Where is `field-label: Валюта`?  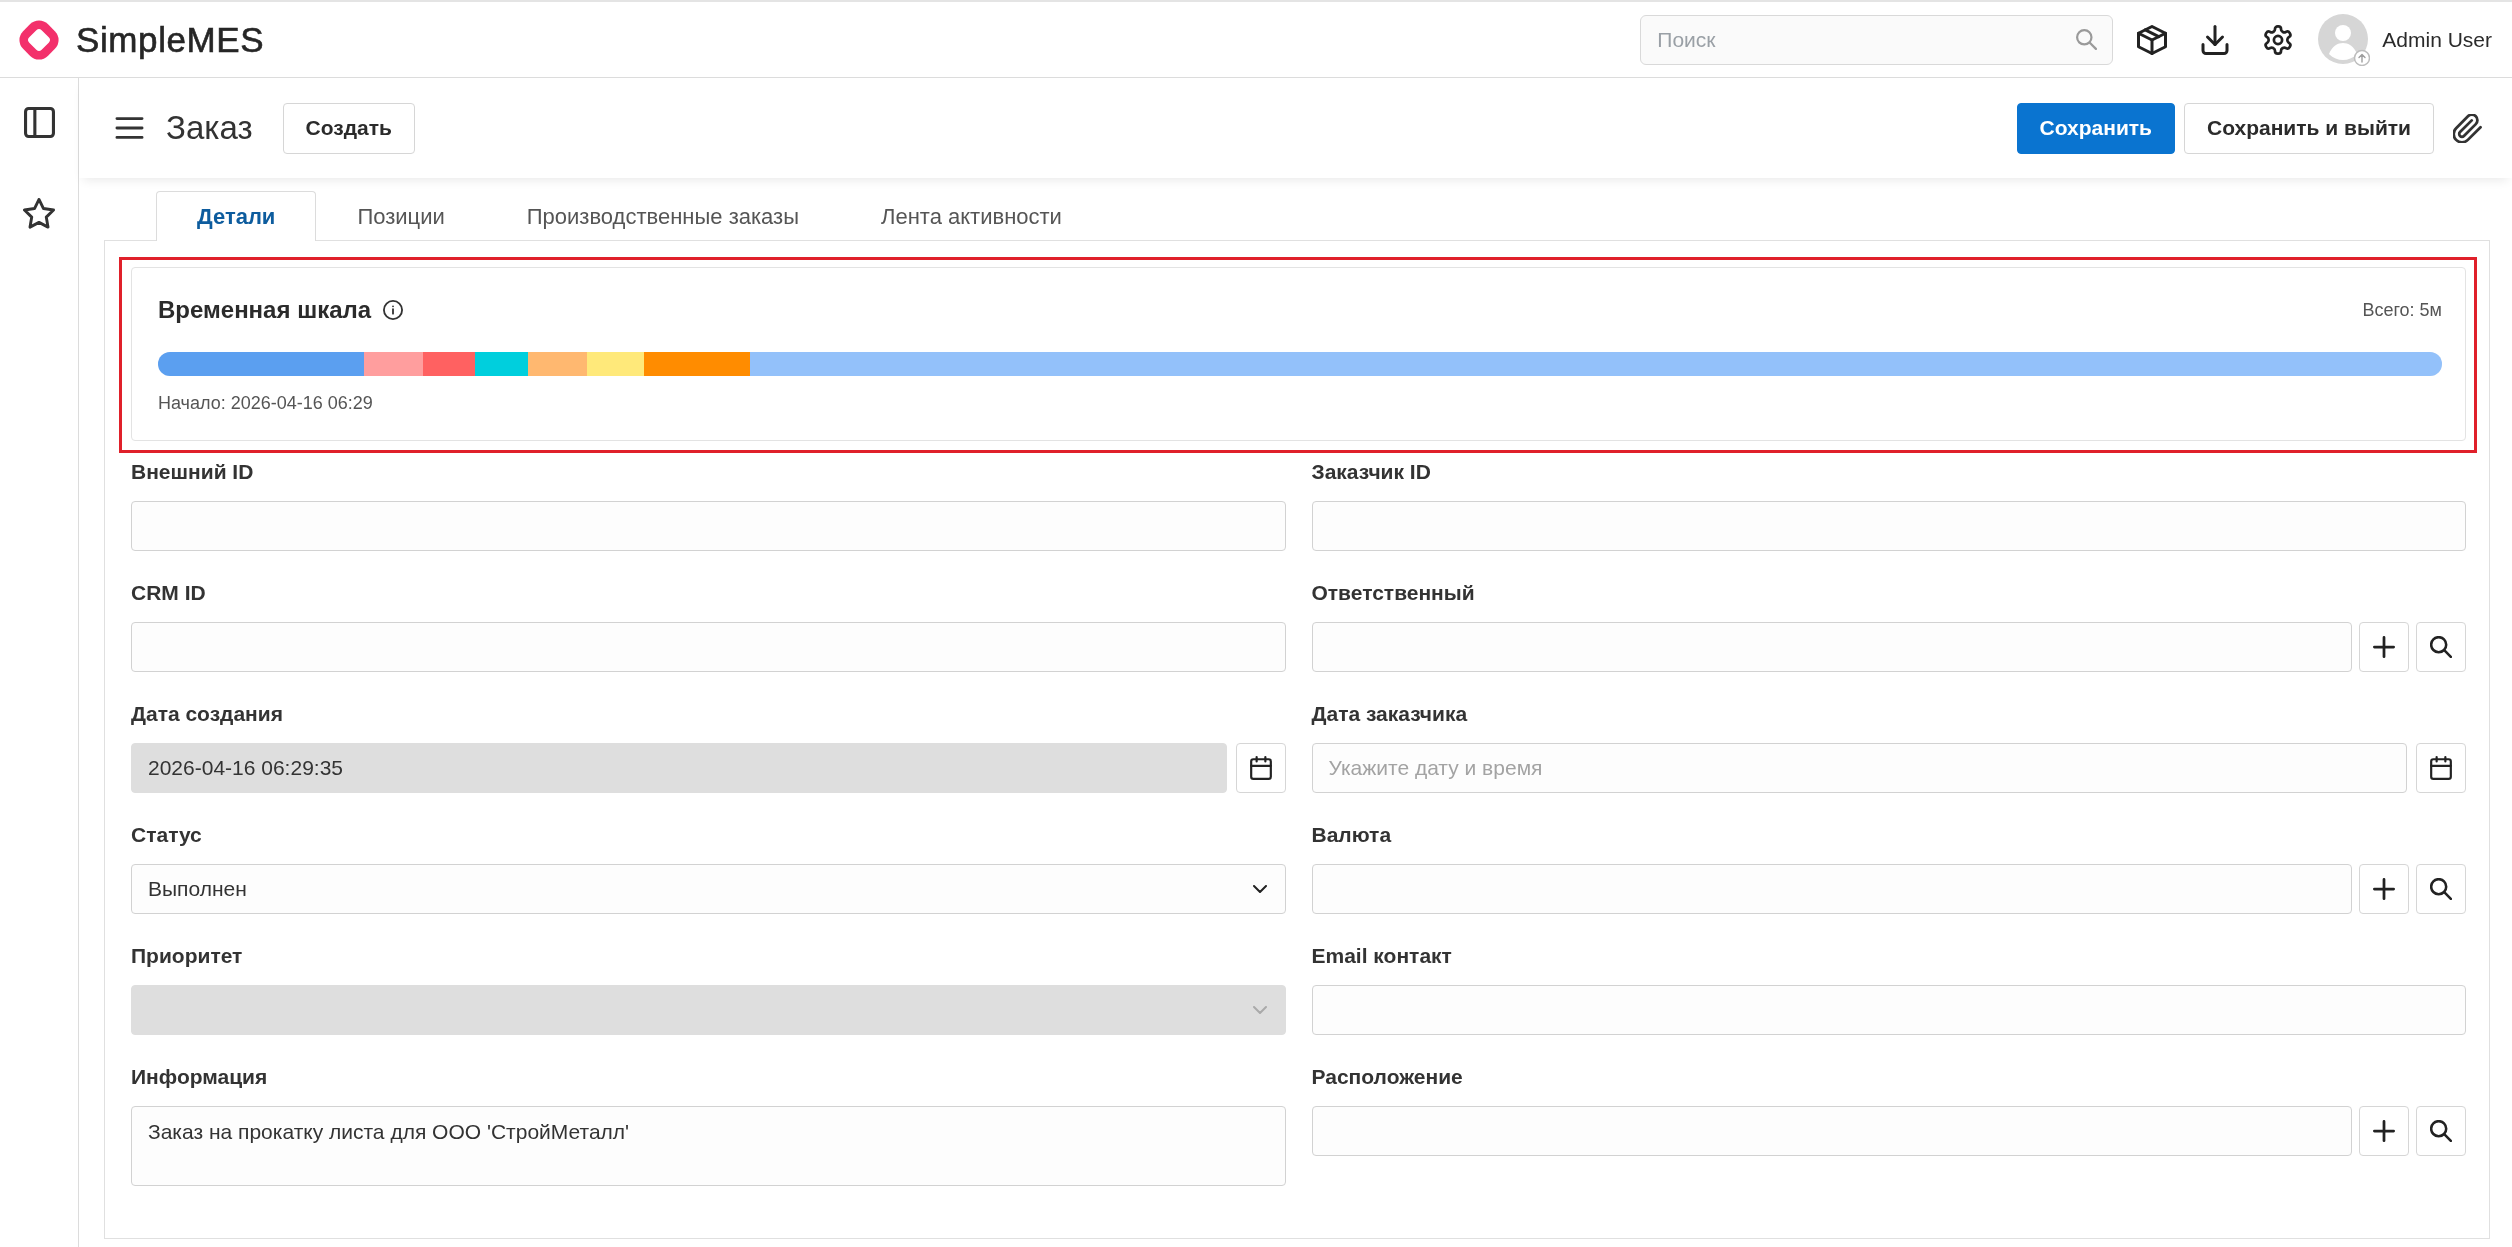
field-label: Валюта is located at coordinates (1352, 835).